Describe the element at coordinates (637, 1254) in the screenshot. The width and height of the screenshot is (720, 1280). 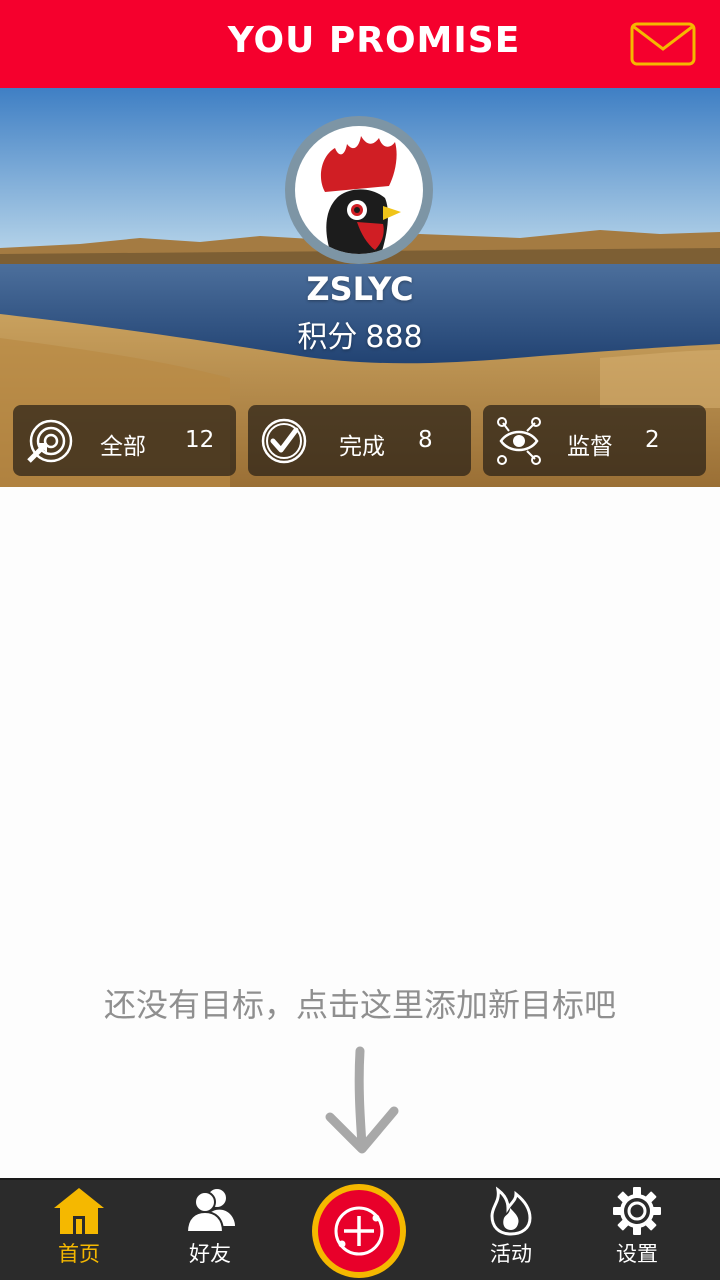
I see `tab-settings-label: 设置` at that location.